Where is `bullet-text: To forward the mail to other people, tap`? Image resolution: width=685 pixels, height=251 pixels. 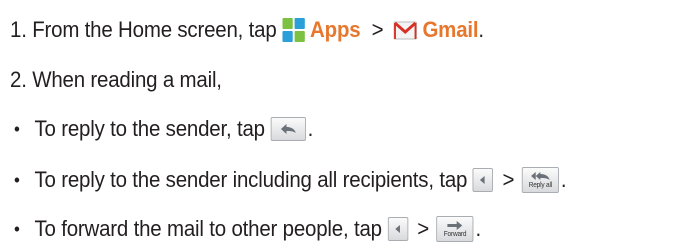 bullet-text: To forward the mail to other people, tap is located at coordinates (208, 228).